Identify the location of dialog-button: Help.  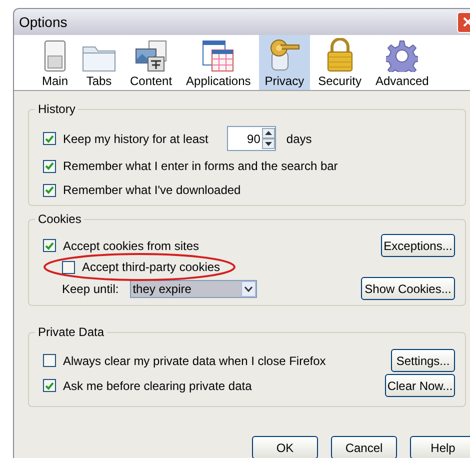
(440, 447).